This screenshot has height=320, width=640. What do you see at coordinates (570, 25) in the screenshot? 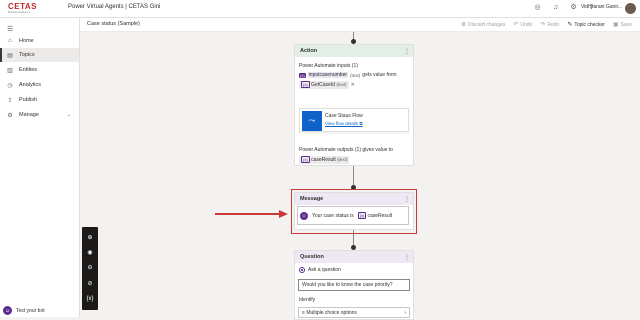
I see `checker-icon: ✎` at bounding box center [570, 25].